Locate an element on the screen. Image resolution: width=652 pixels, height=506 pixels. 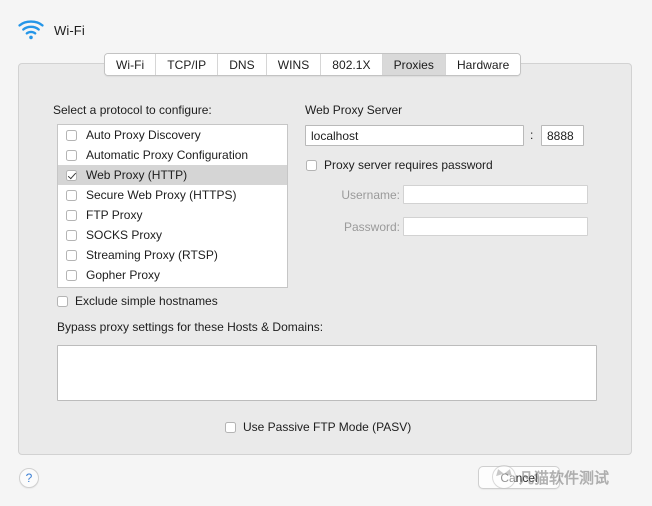
list-item-label: Automatic Proxy Configuration is located at coordinates (167, 155).